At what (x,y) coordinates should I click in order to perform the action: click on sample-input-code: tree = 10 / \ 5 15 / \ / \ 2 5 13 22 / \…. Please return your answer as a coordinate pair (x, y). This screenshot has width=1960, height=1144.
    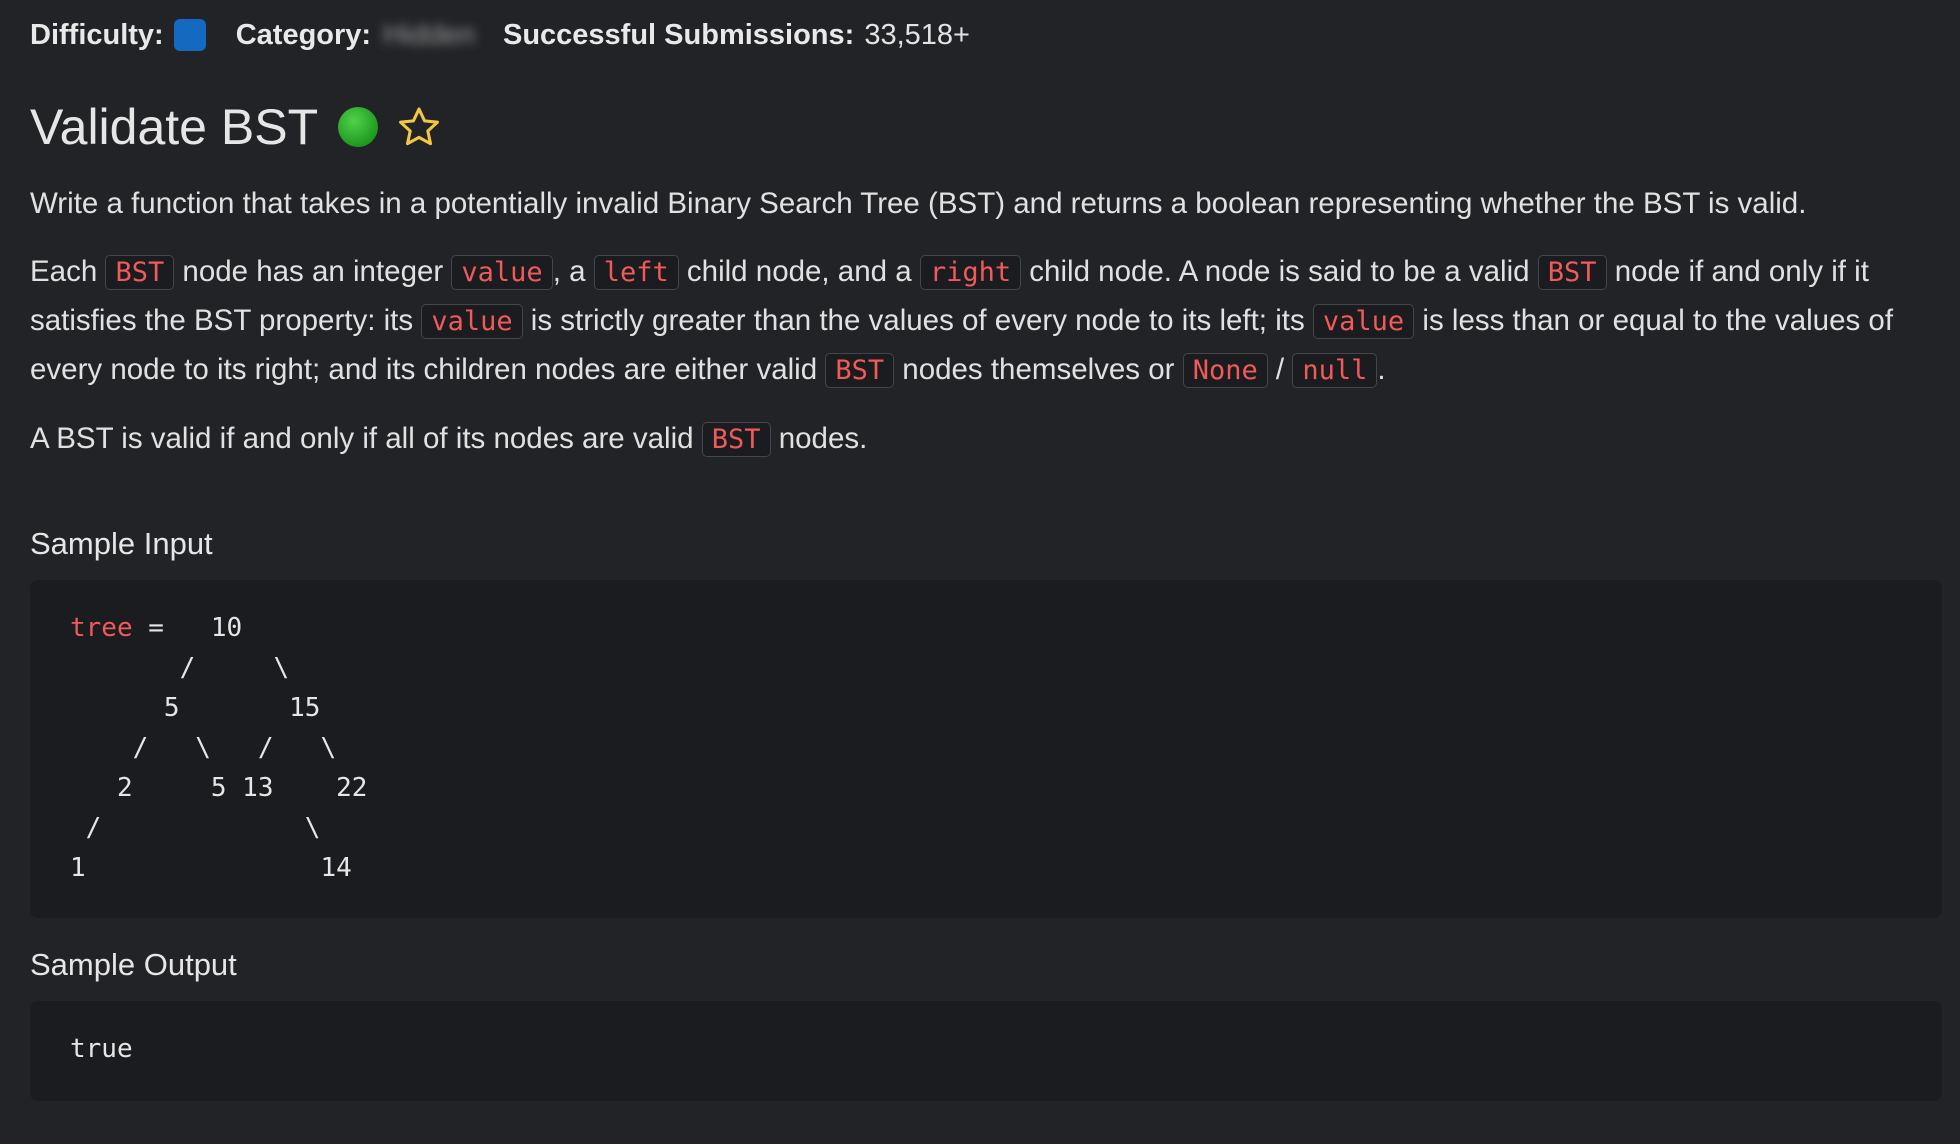
    Looking at the image, I should click on (218, 748).